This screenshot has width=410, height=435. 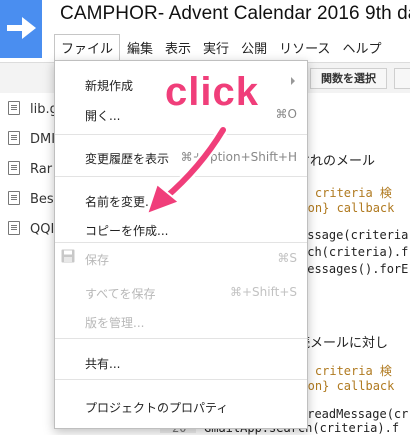 What do you see at coordinates (254, 47) in the screenshot?
I see `menu-publish: 公開` at bounding box center [254, 47].